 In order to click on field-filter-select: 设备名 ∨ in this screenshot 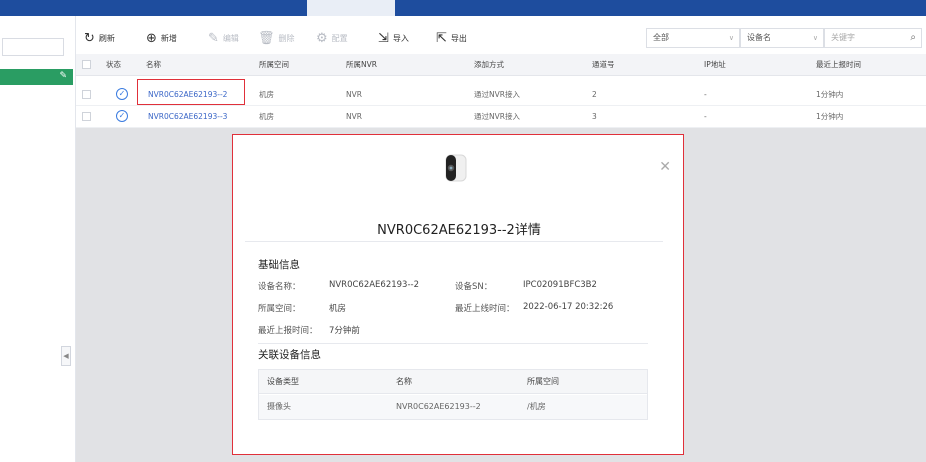, I will do `click(782, 38)`.